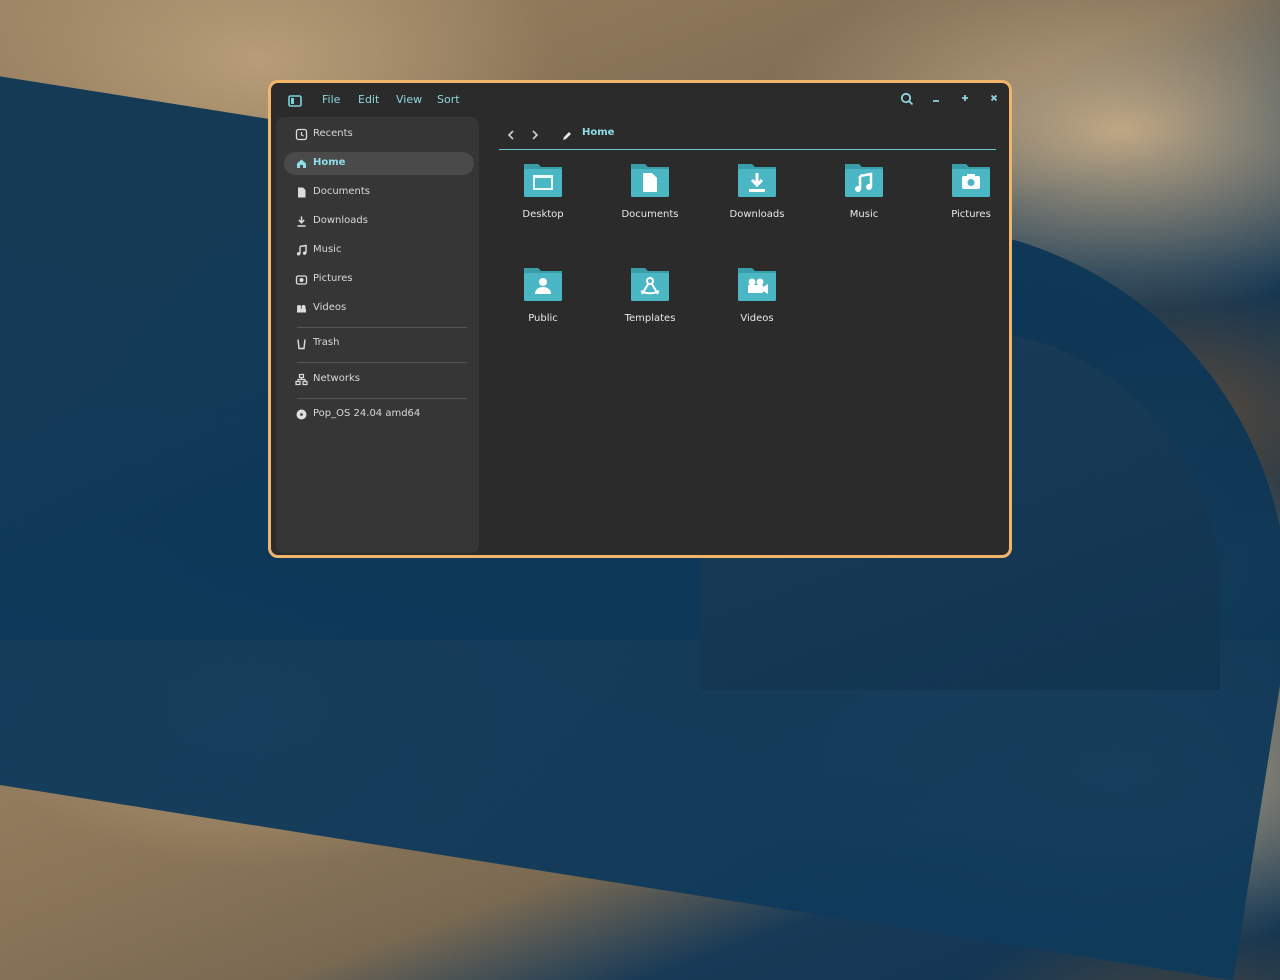 The width and height of the screenshot is (1280, 980). What do you see at coordinates (971, 180) in the screenshot?
I see `folder-pictures-icon` at bounding box center [971, 180].